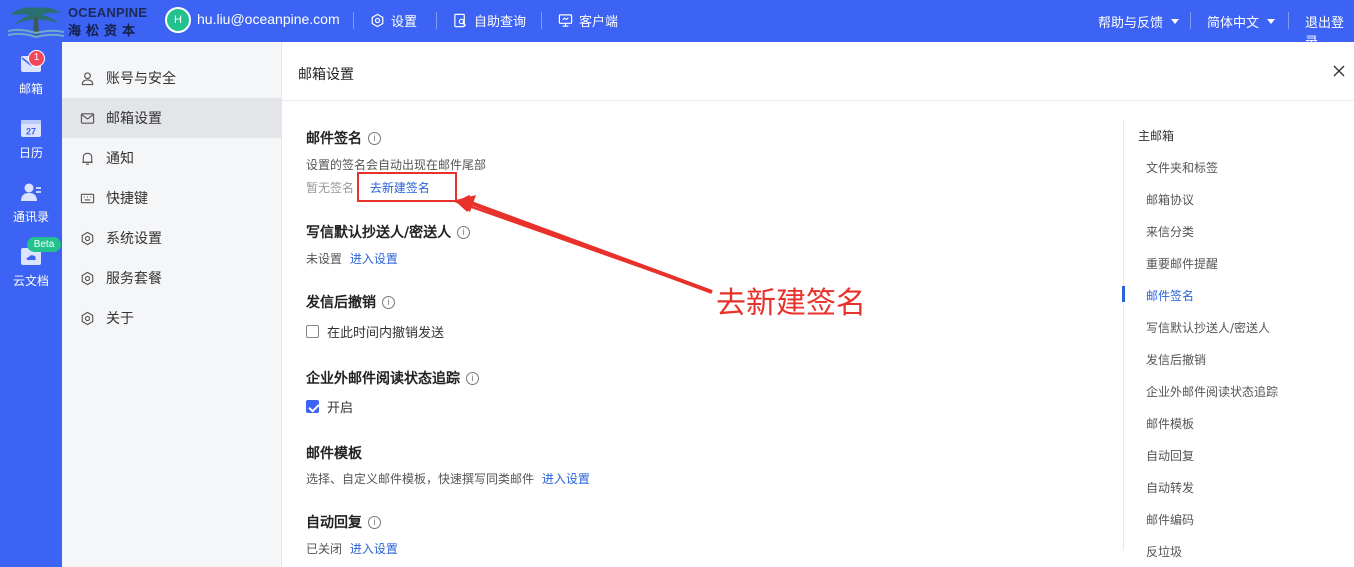 This screenshot has height=567, width=1354. What do you see at coordinates (1329, 31) in the screenshot?
I see `logout-button: 退出登录` at bounding box center [1329, 31].